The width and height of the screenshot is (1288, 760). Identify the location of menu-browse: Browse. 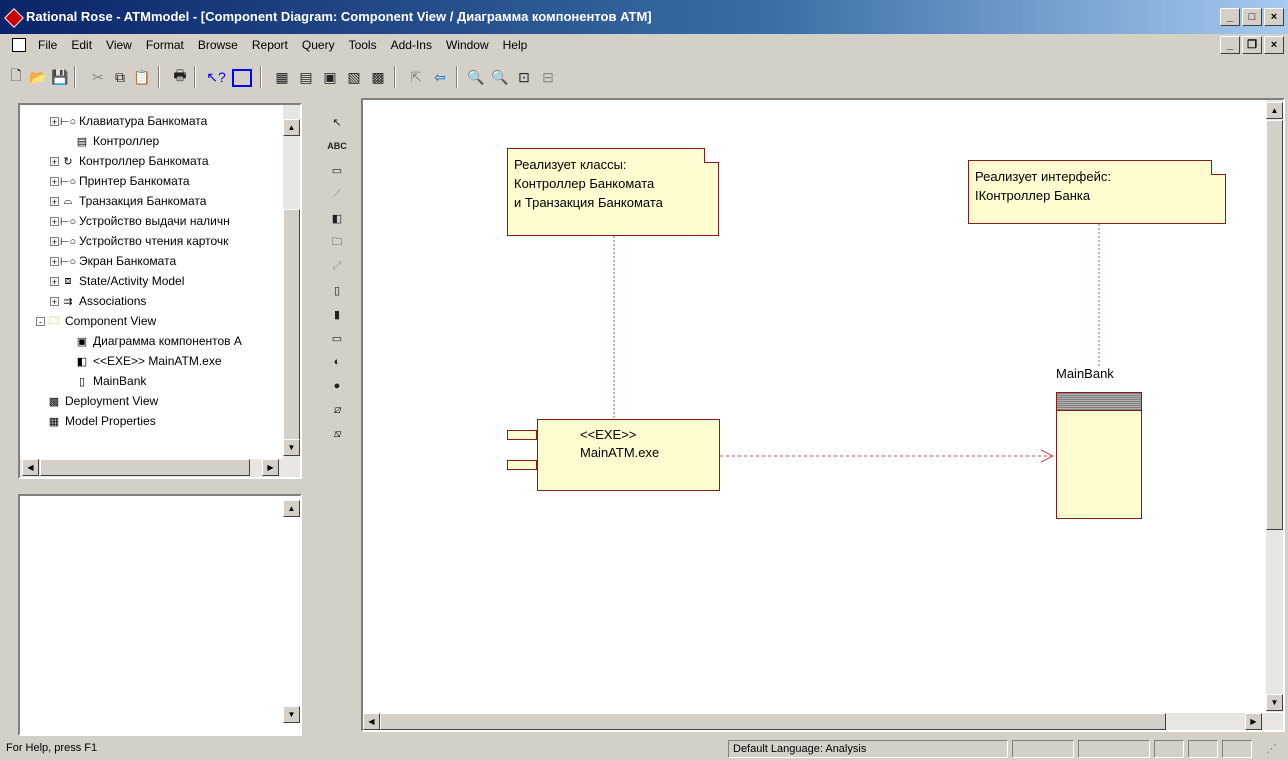
(218, 45).